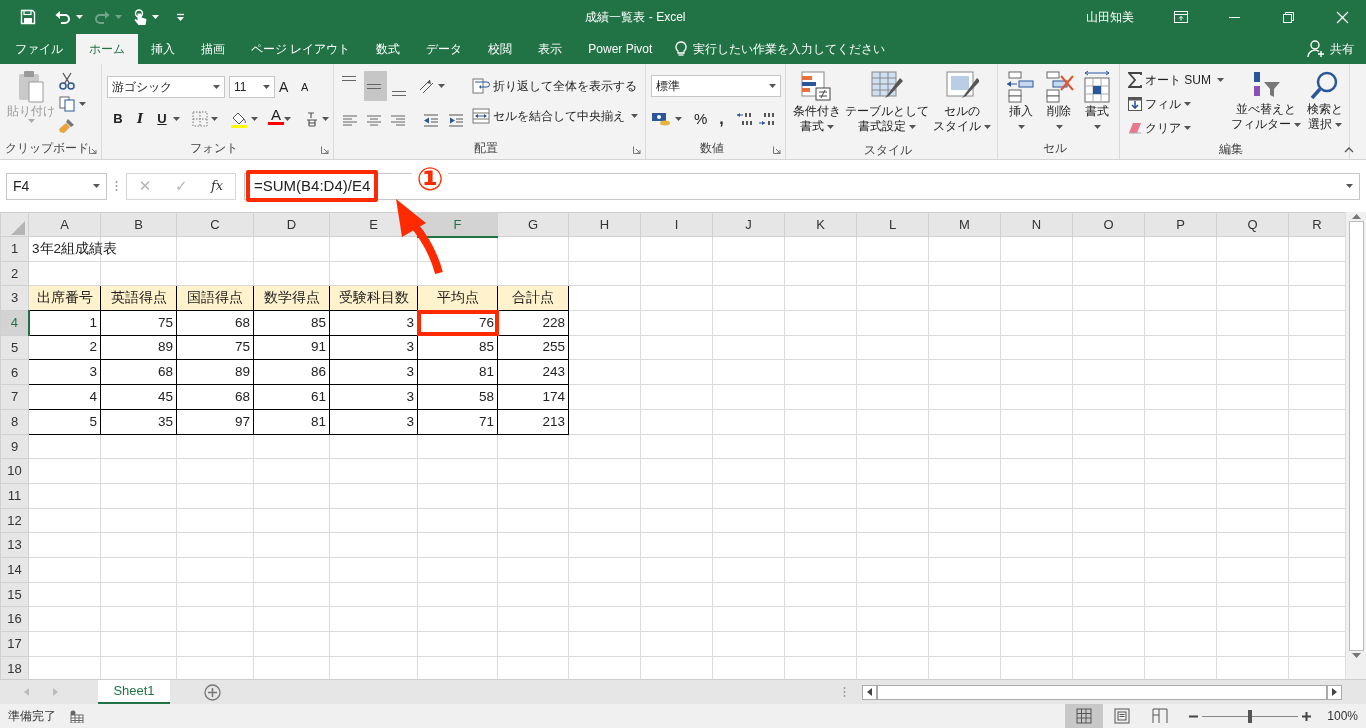  Describe the element at coordinates (869, 692) in the screenshot. I see `scroll-left-button` at that location.